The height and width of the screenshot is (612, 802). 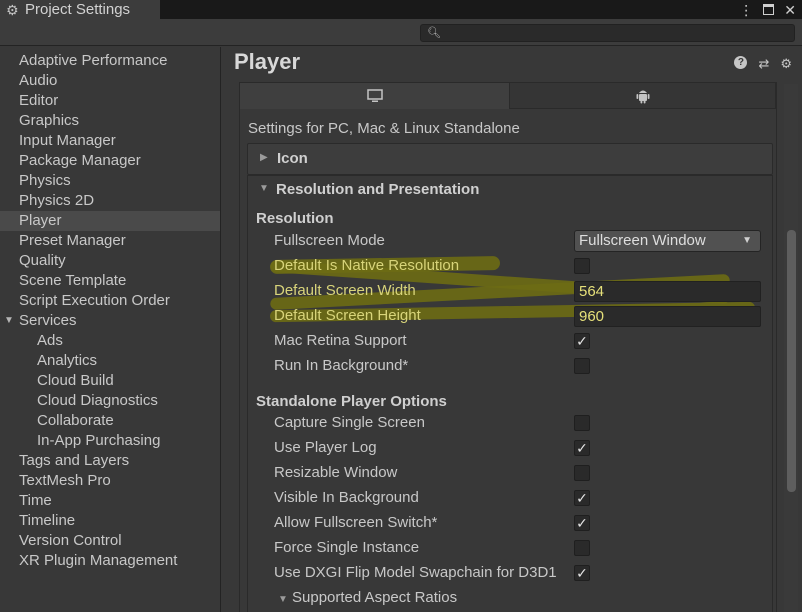 I want to click on aspect-ratios-label: Supported Aspect Ratios, so click(x=375, y=597).